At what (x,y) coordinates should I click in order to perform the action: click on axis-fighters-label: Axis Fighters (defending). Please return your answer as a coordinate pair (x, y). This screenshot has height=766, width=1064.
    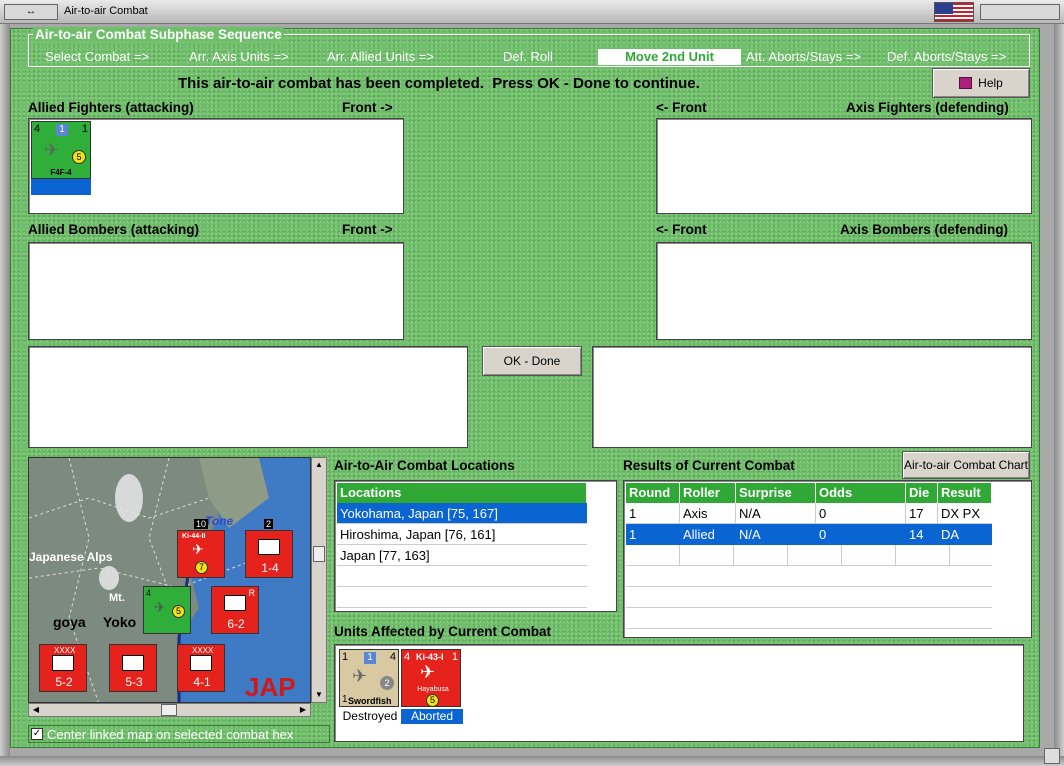
    Looking at the image, I should click on (927, 107).